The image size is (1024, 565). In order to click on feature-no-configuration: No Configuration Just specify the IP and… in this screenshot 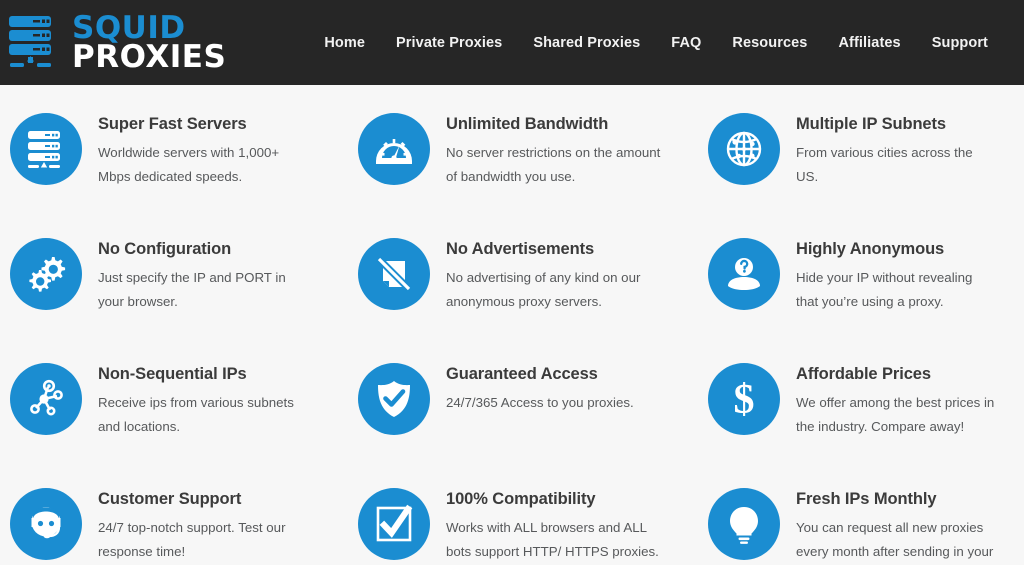, I will do `click(175, 288)`.